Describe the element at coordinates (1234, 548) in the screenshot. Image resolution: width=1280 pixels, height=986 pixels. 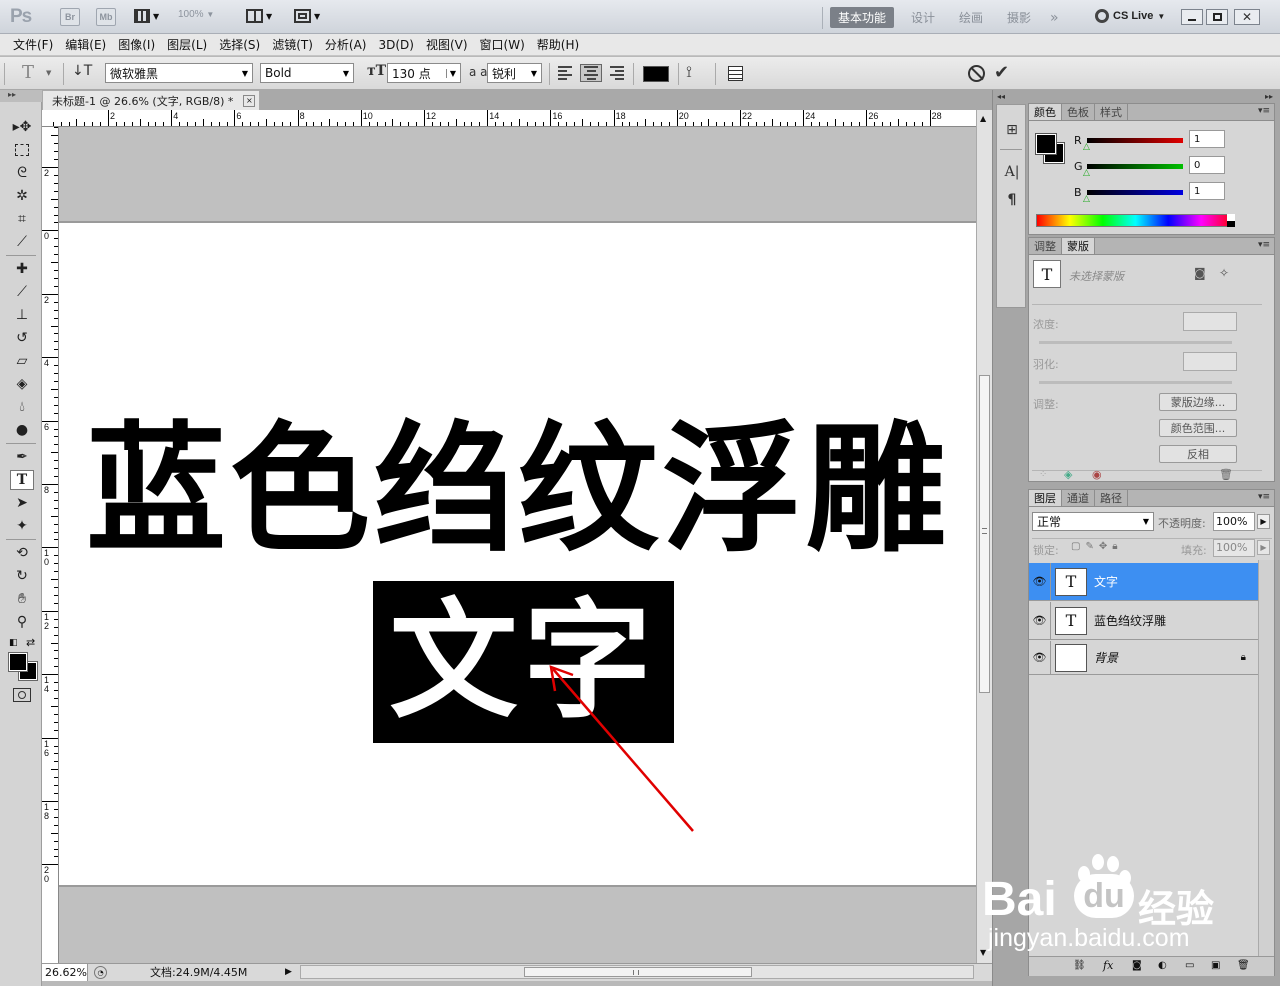
I see `fill-input: 100%` at that location.